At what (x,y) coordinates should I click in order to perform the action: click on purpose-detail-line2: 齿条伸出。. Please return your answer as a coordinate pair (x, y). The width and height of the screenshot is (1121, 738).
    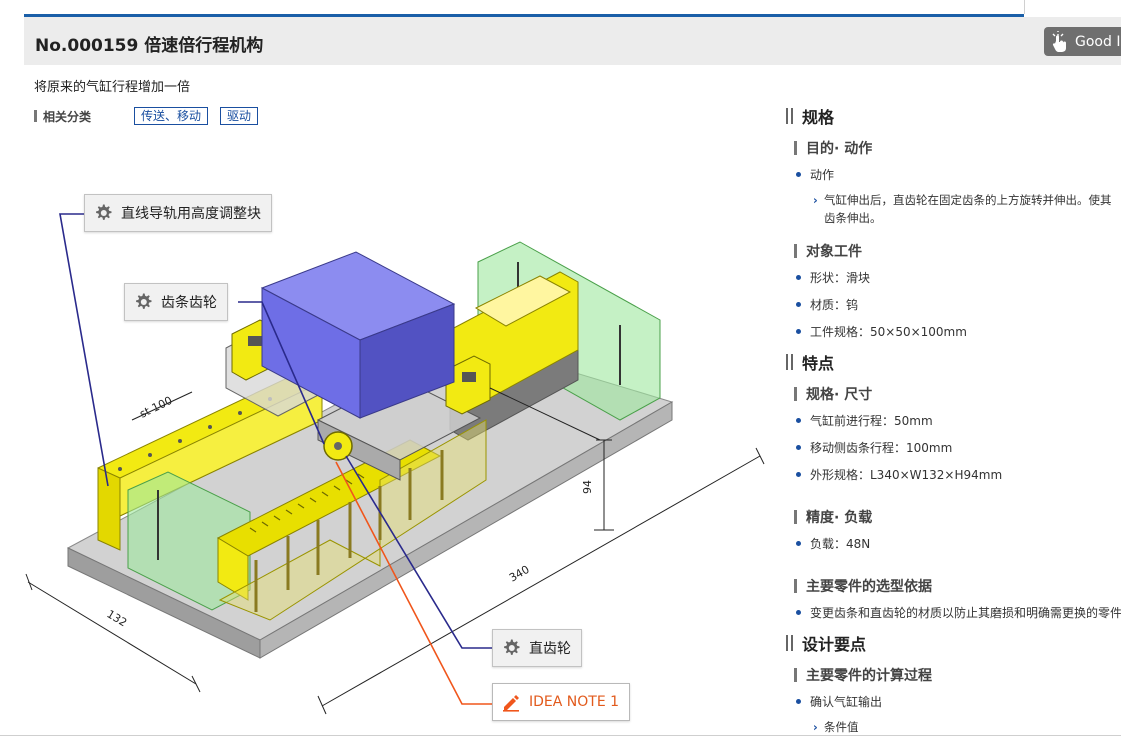
    Looking at the image, I should click on (853, 218).